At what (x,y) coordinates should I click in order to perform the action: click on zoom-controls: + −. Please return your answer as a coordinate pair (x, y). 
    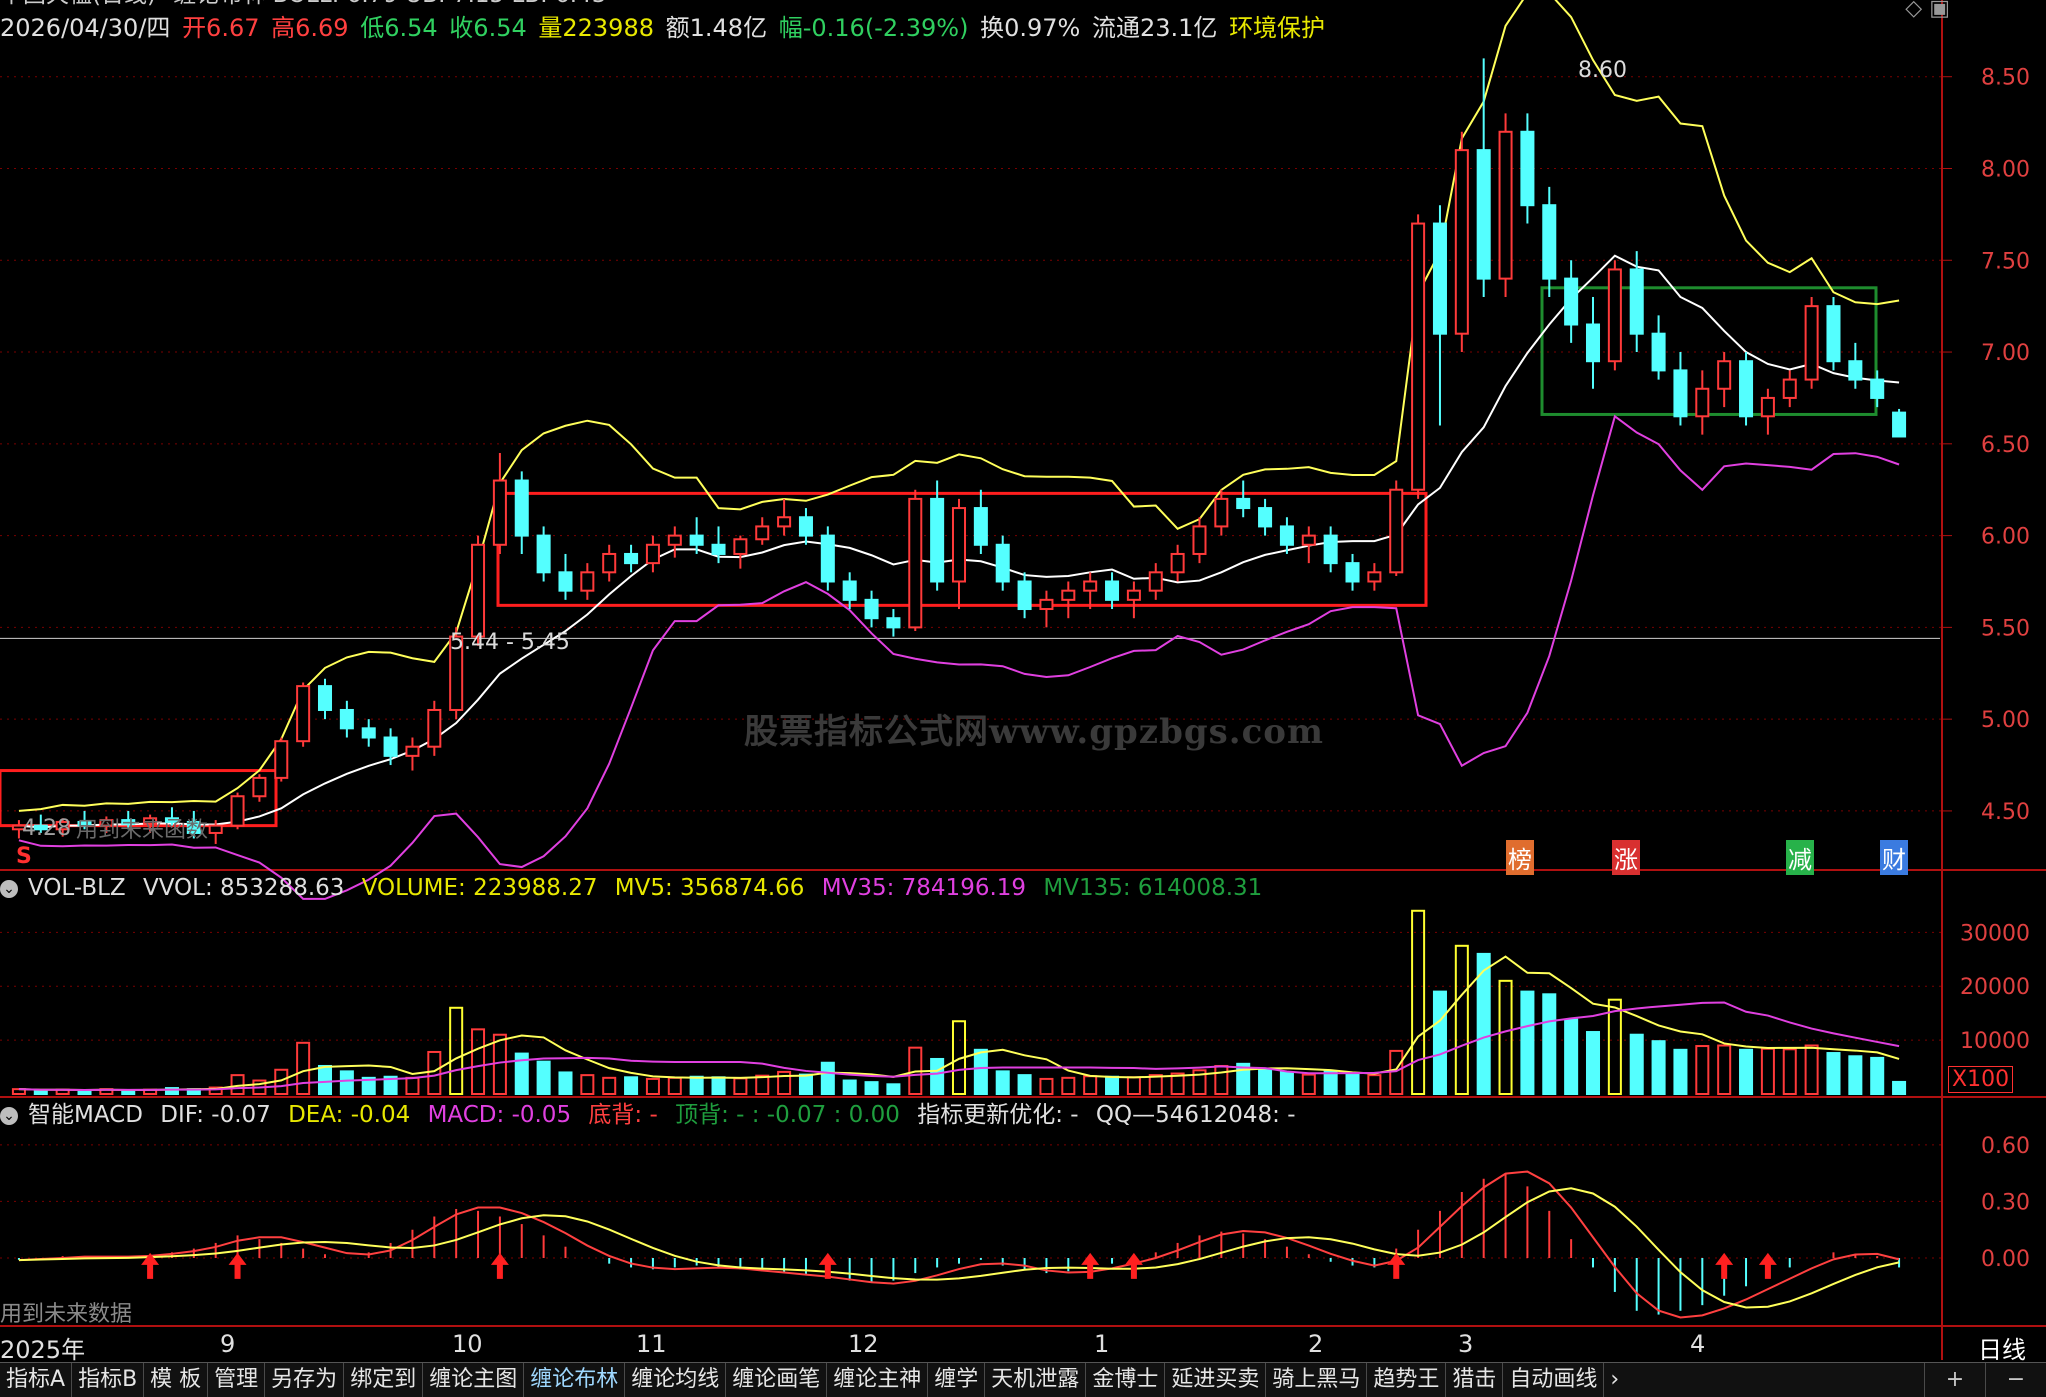
    Looking at the image, I should click on (1985, 1380).